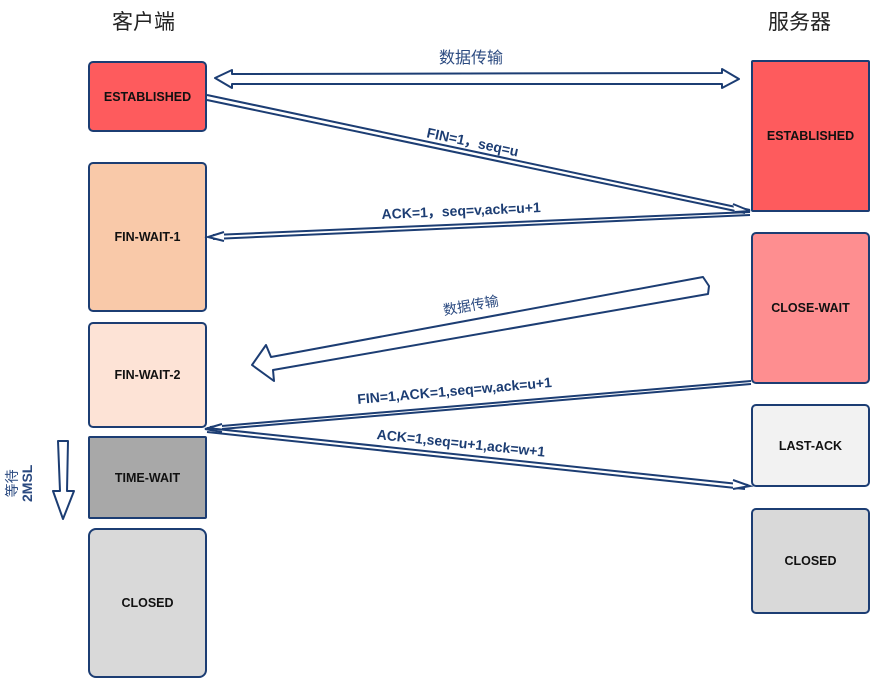 The height and width of the screenshot is (681, 873). I want to click on time-wait-note: 等待 2MSL, so click(19, 483).